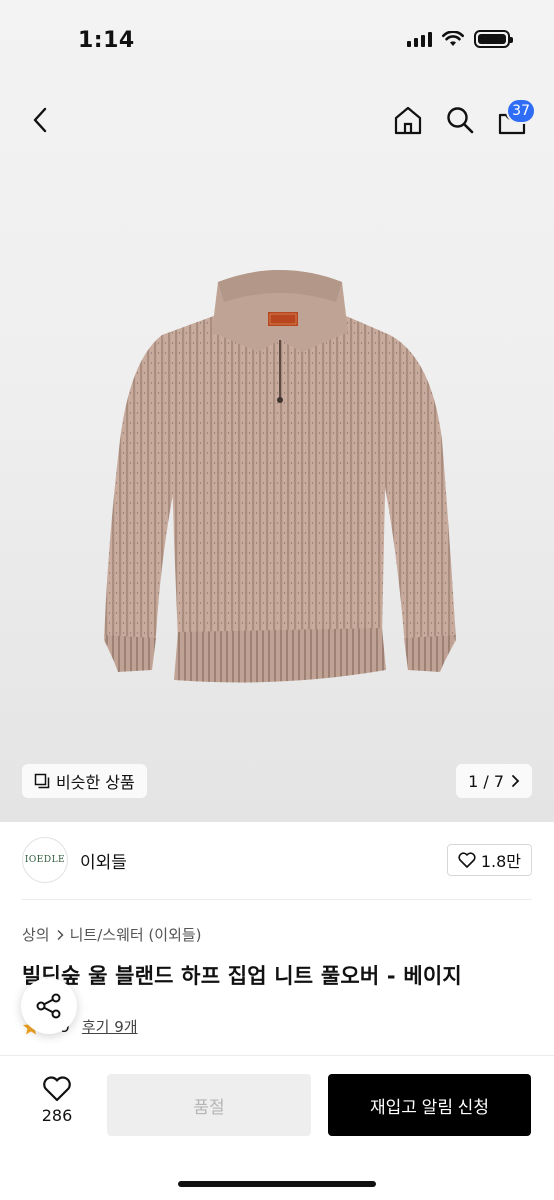 Image resolution: width=554 pixels, height=1200 pixels. I want to click on brand-like-button: 1.8만, so click(489, 860).